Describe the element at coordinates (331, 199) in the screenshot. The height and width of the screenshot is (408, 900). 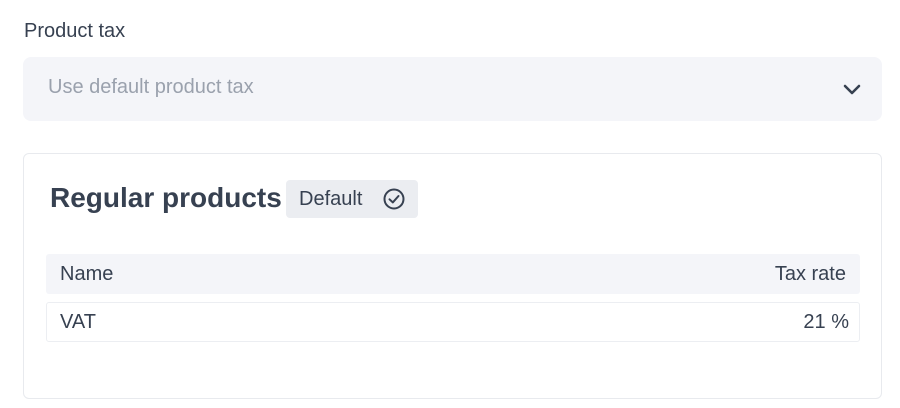
I see `default-badge-label: Default` at that location.